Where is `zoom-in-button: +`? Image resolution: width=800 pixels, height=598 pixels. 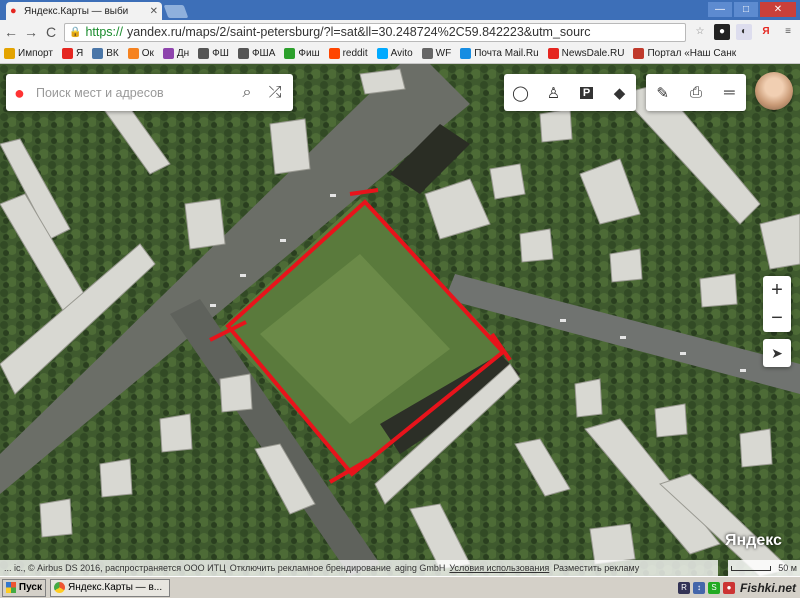
zoom-in-button: + is located at coordinates (777, 290).